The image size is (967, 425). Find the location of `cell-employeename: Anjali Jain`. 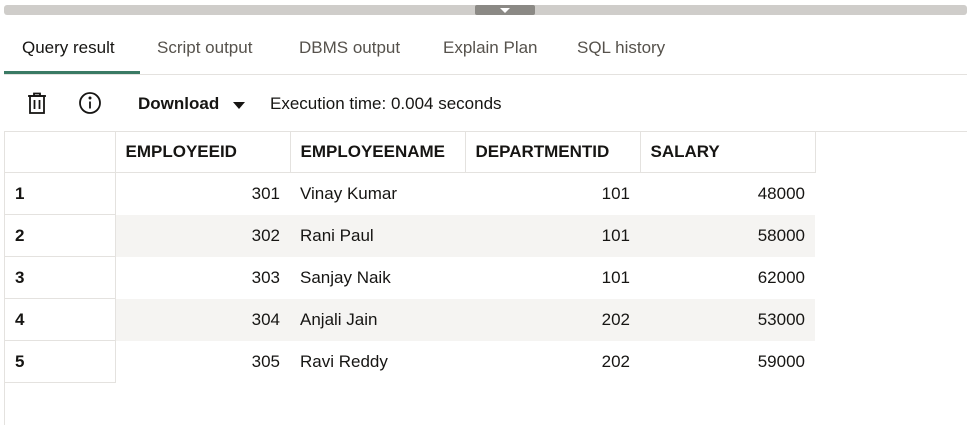

cell-employeename: Anjali Jain is located at coordinates (377, 319).